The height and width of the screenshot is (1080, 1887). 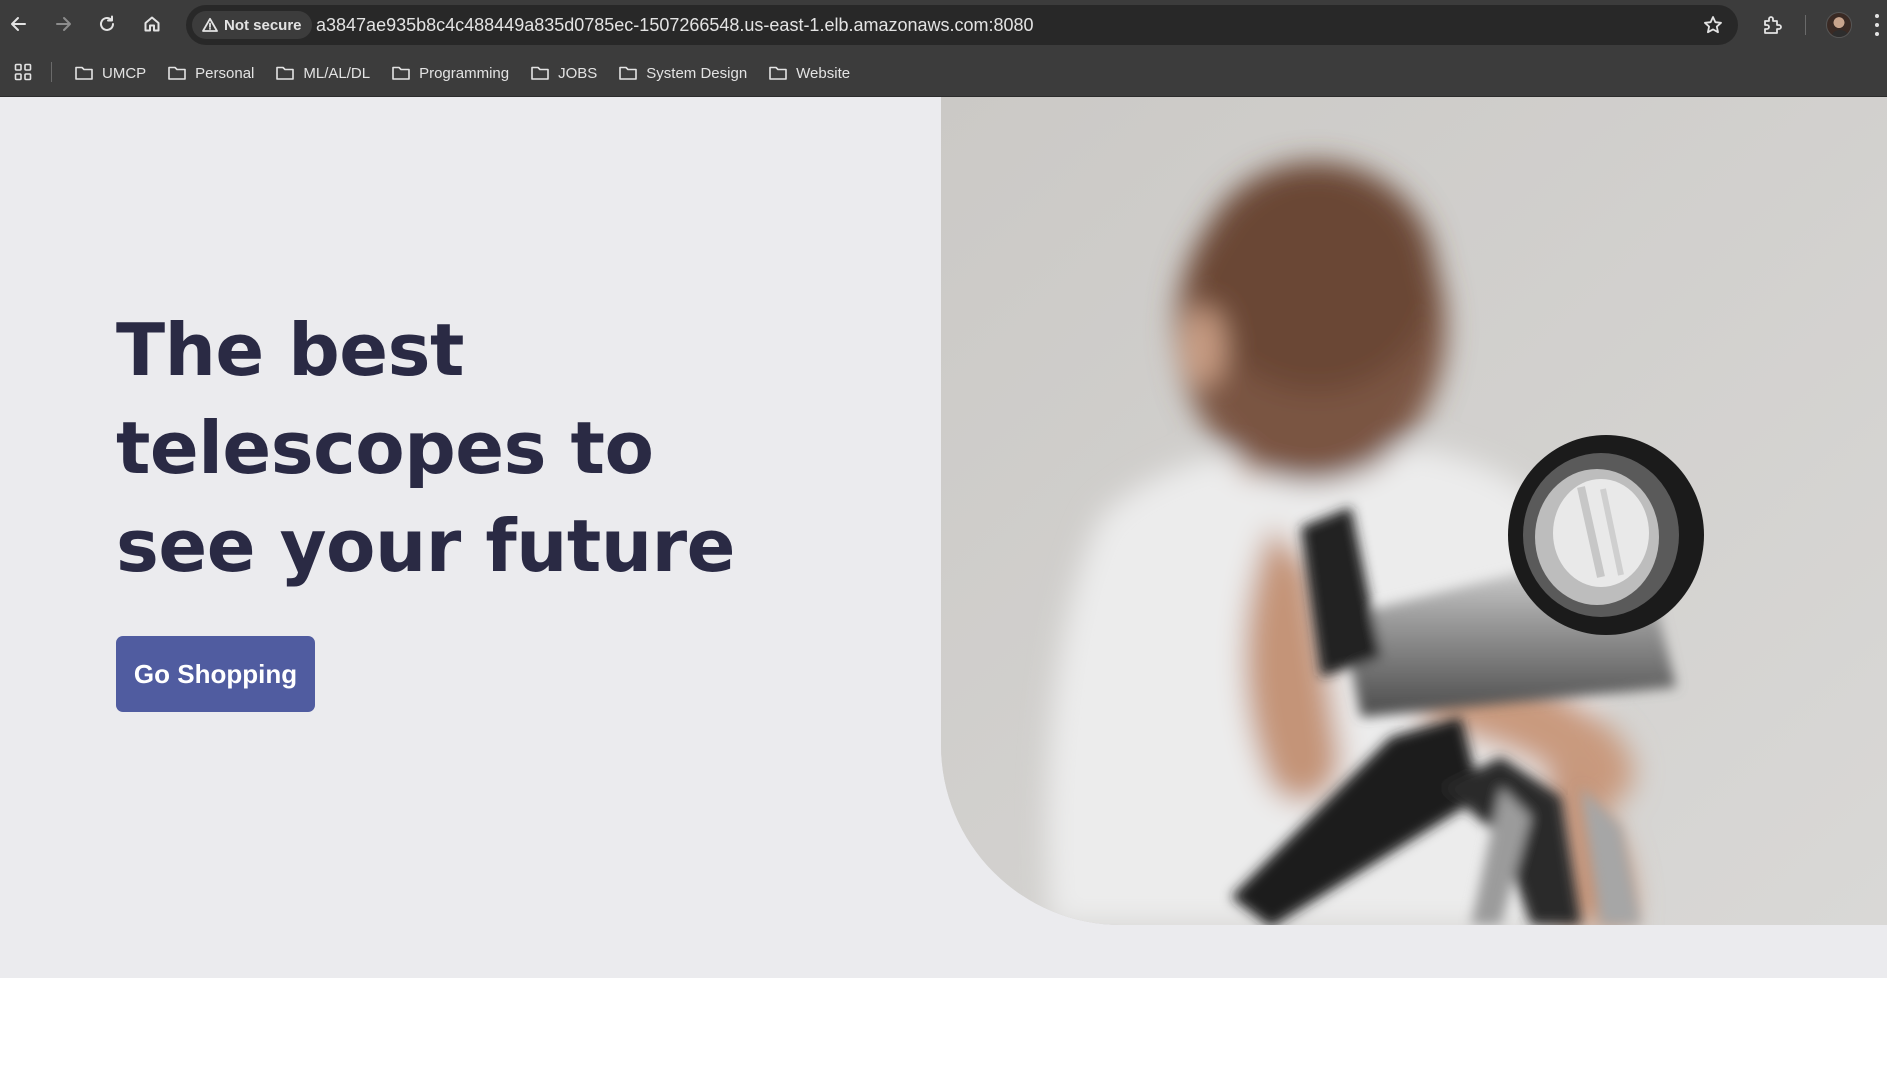 What do you see at coordinates (385, 448) in the screenshot?
I see `hero-title-line: telescopes to` at bounding box center [385, 448].